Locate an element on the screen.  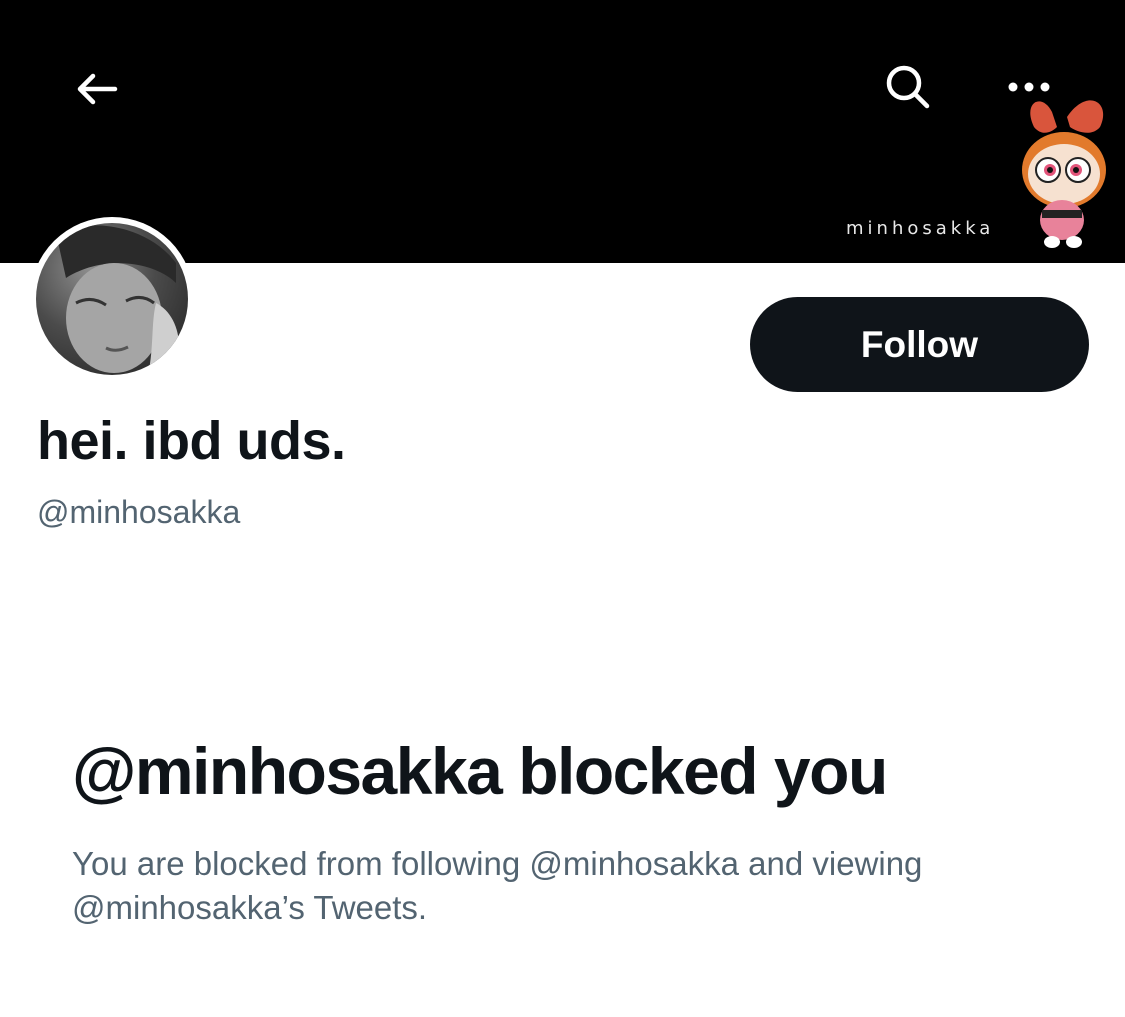
avatar is located at coordinates (112, 299).